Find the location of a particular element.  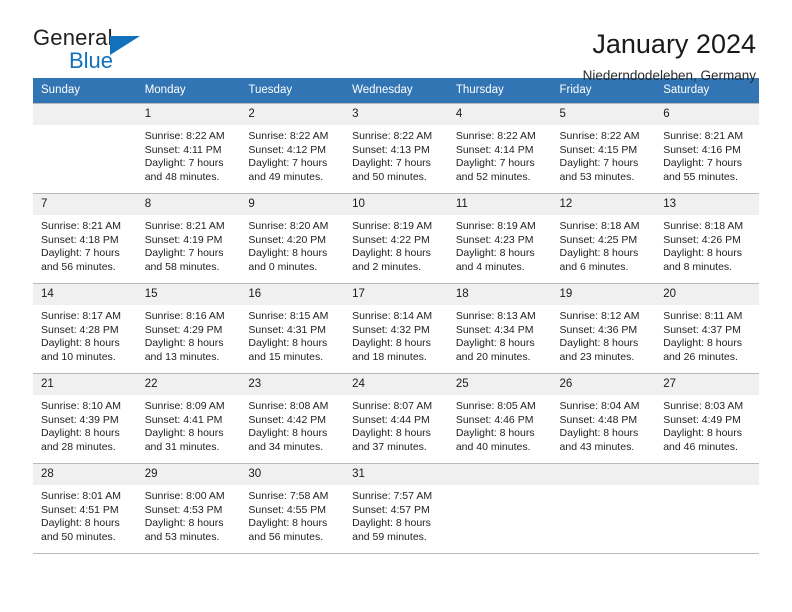

sunrise-time: Sunrise: 8:15 AM is located at coordinates (288, 316).